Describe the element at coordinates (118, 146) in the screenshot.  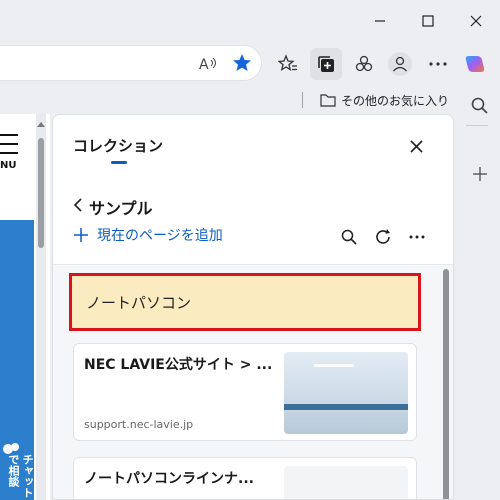
I see `collections-title: コレクション` at that location.